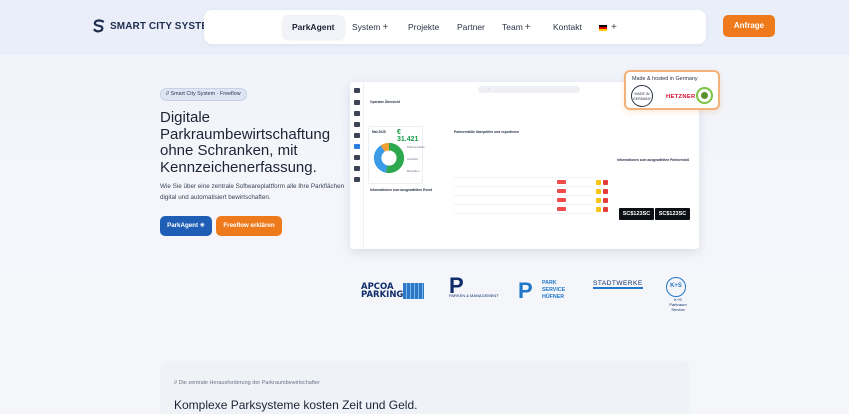  I want to click on nav-item-projekte: Projekte, so click(423, 27).